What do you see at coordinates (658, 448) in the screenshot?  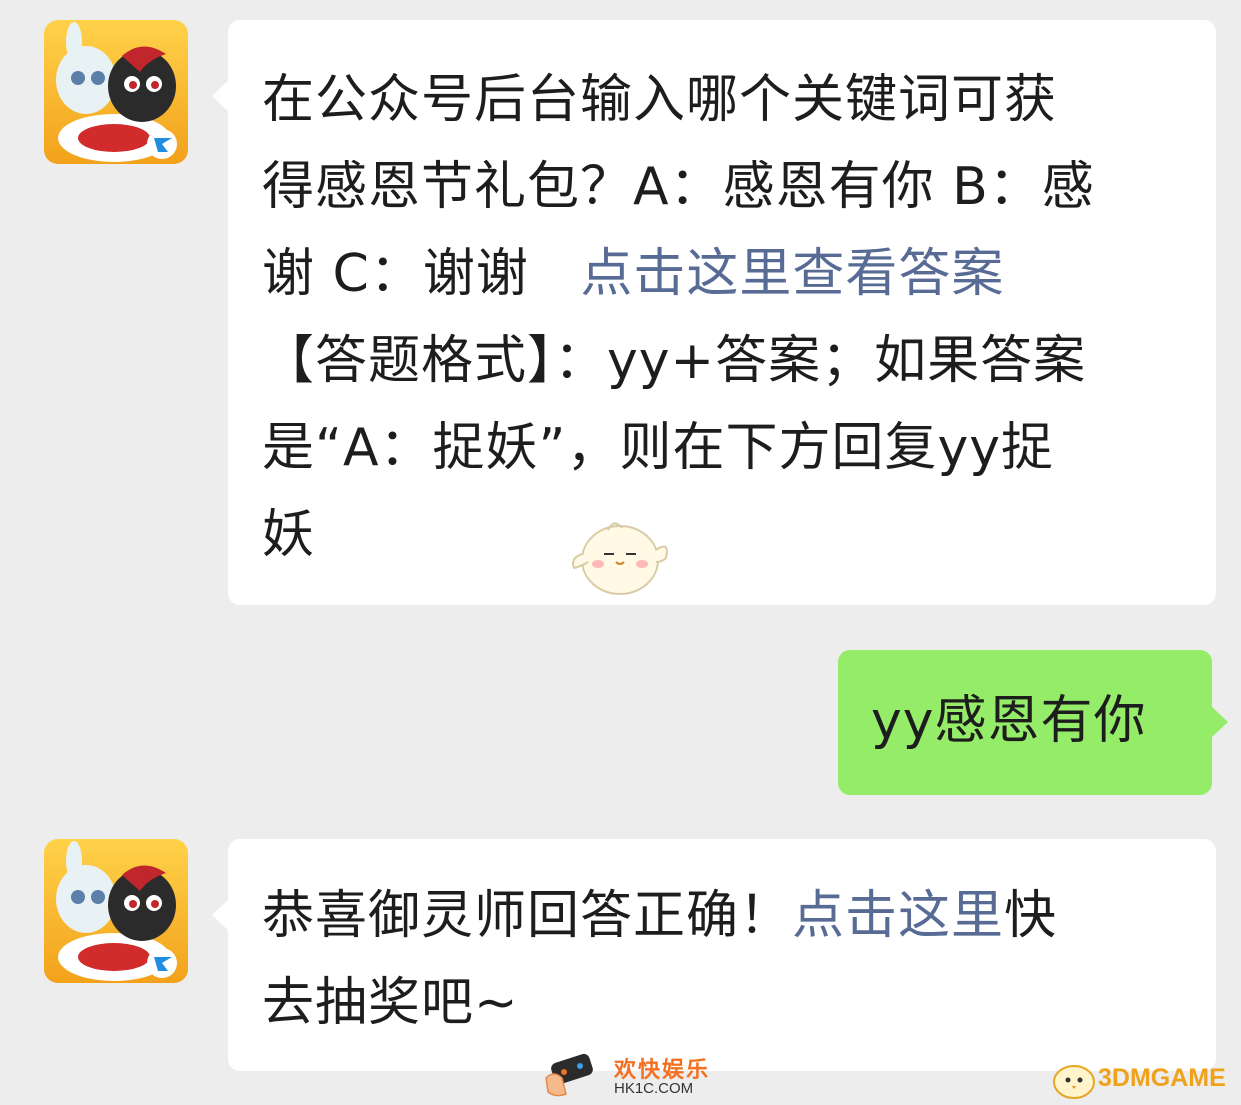 I see `question-line-5: 是“A：捉妖”，则在下方回复yy捉` at bounding box center [658, 448].